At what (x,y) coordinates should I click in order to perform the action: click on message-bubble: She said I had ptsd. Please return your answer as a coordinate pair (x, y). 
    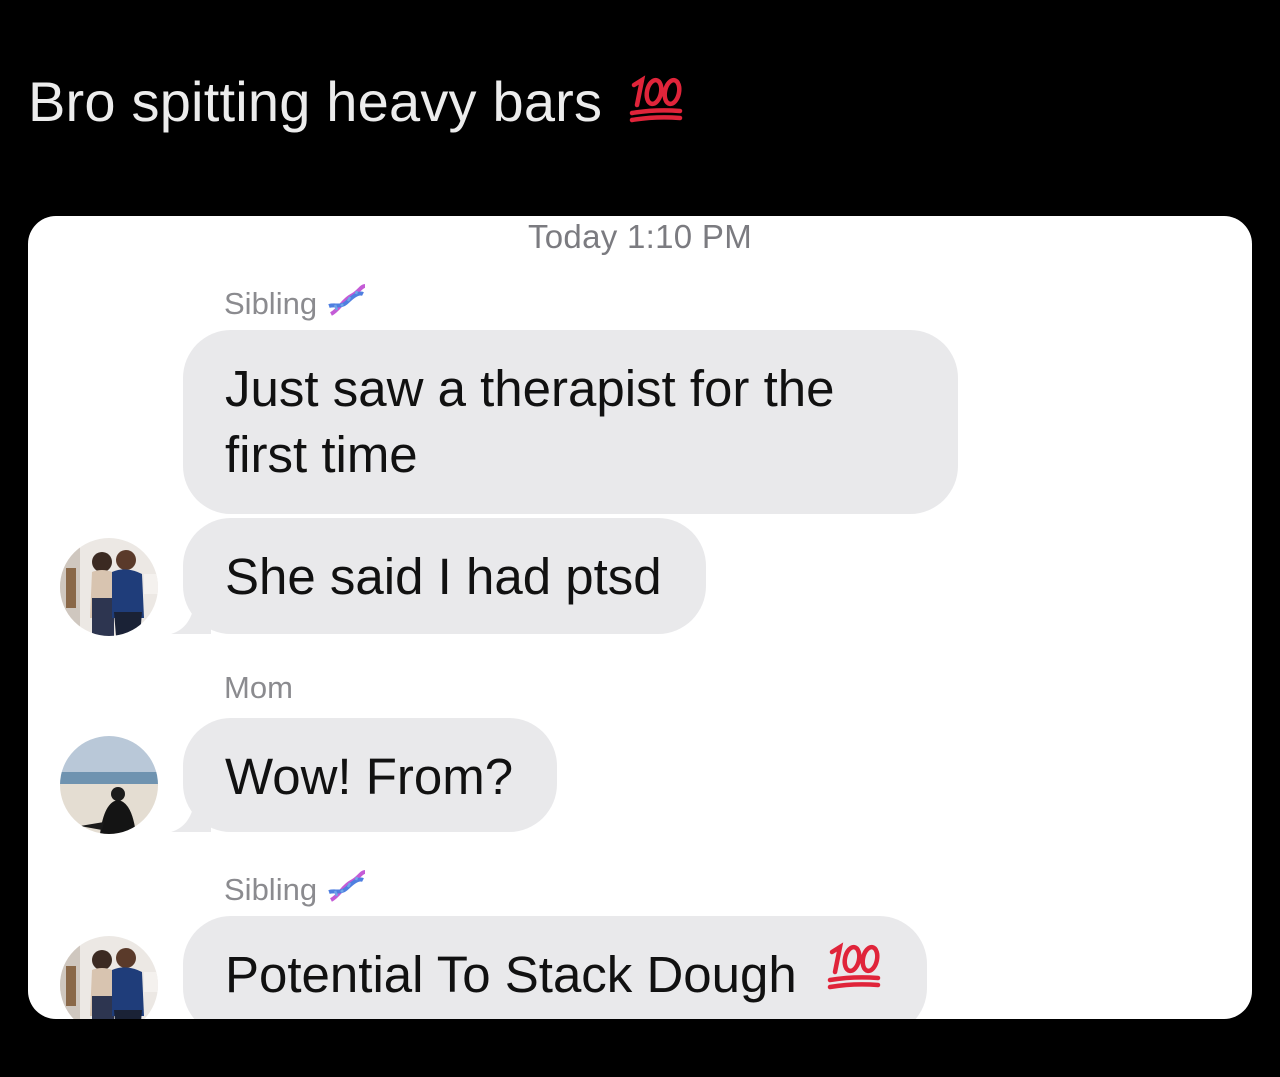
    Looking at the image, I should click on (438, 576).